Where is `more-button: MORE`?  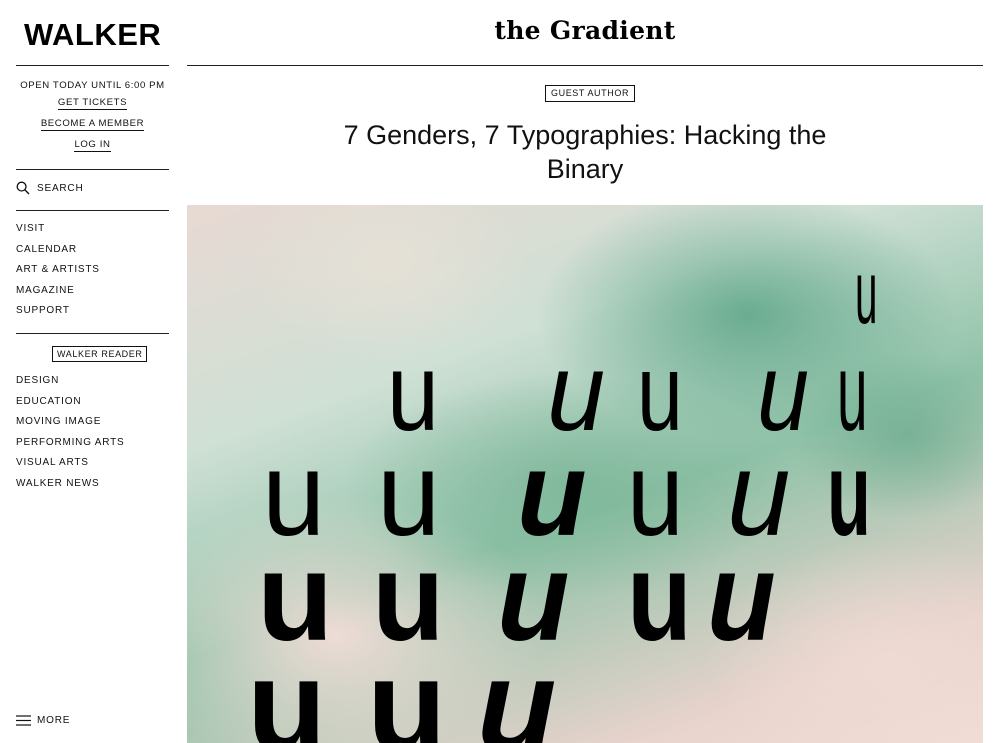
more-button: MORE is located at coordinates (43, 720).